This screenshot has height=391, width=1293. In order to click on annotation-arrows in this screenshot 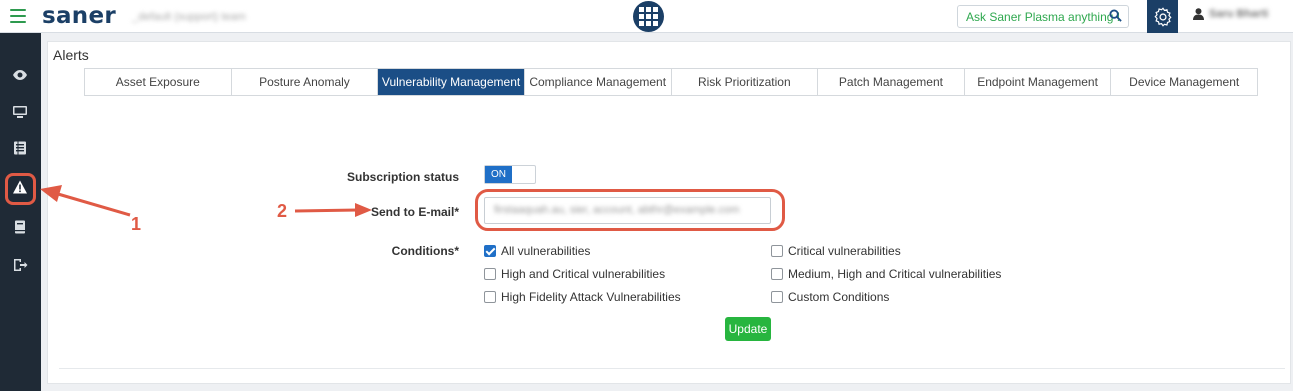, I will do `click(206, 201)`.